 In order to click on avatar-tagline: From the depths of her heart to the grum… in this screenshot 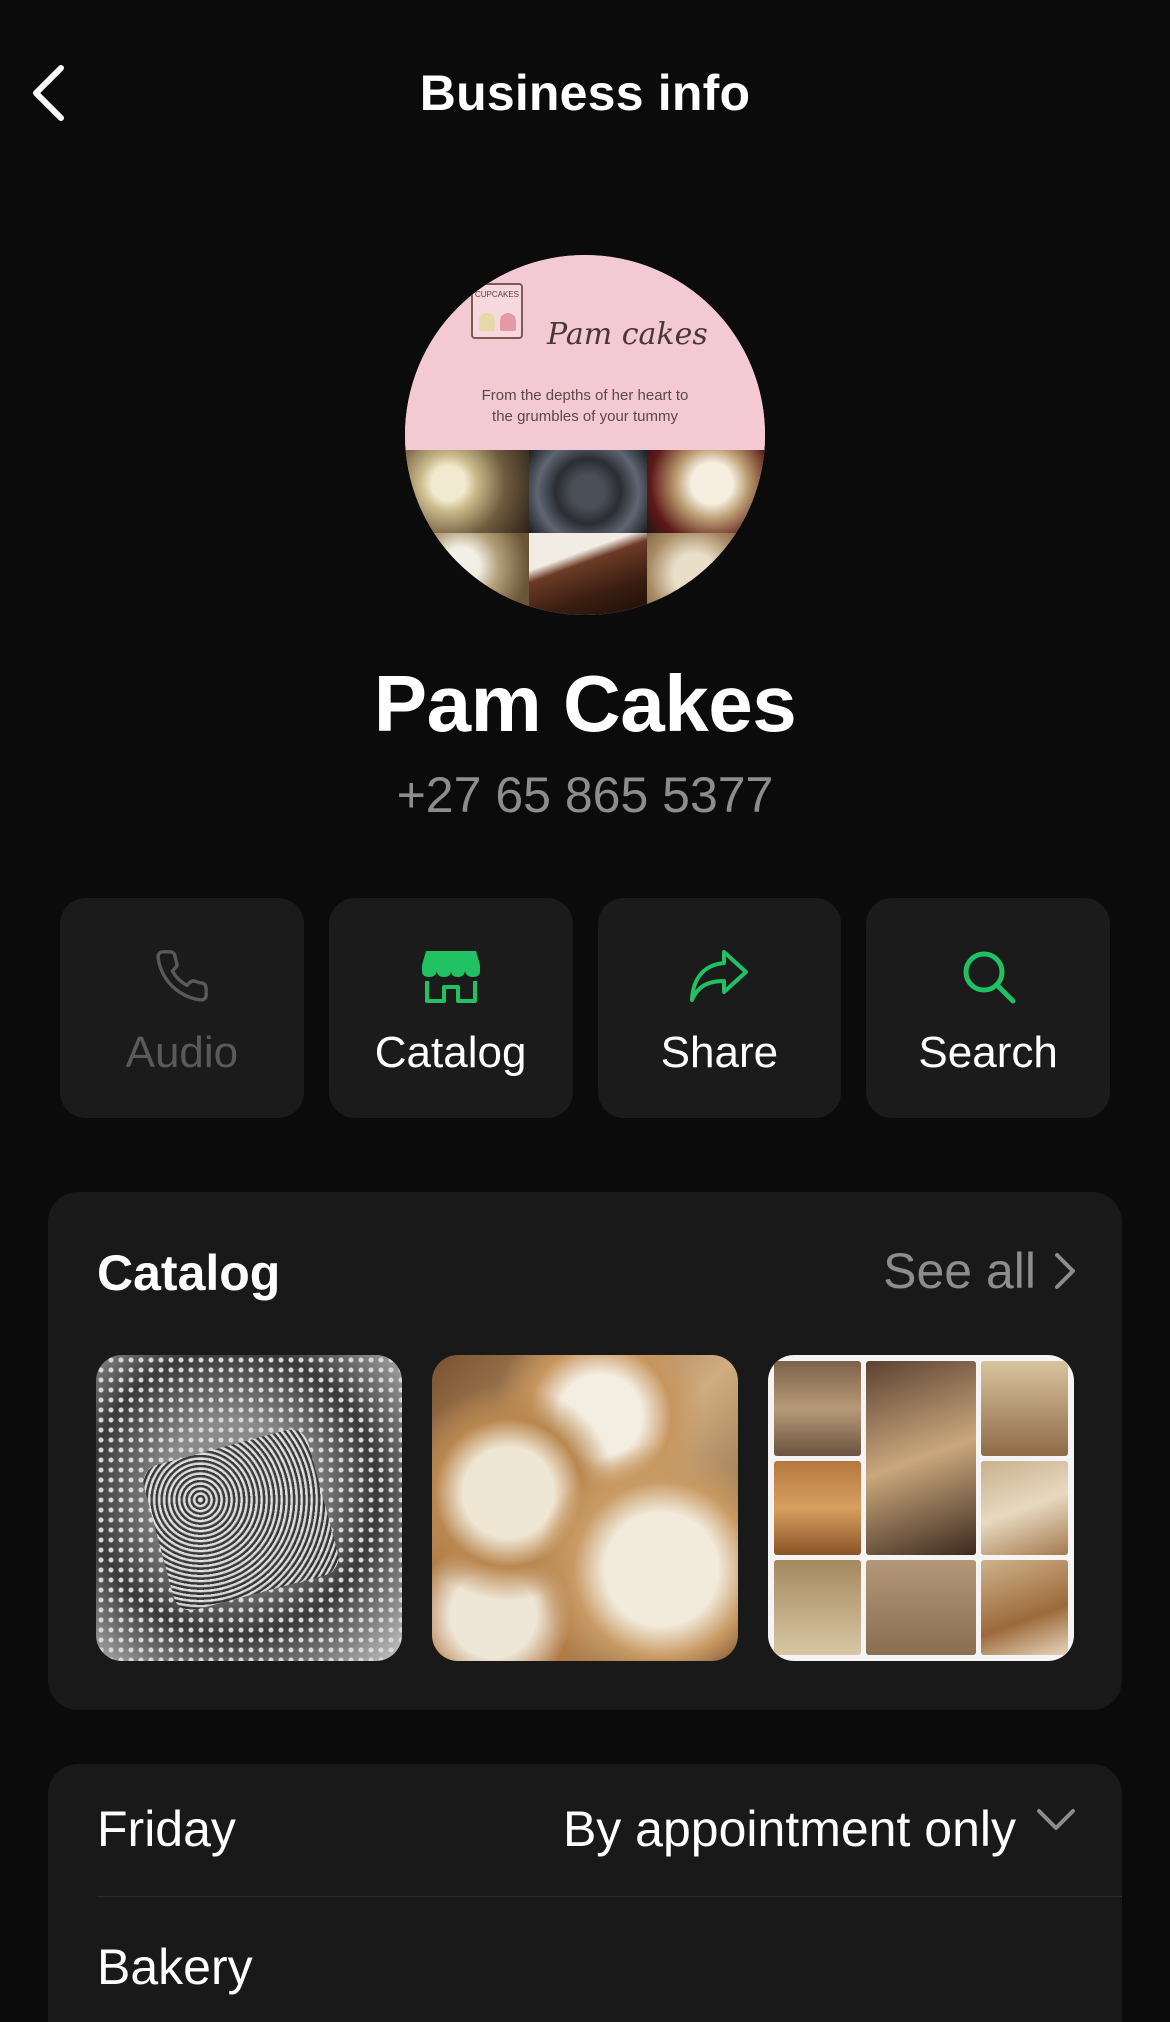, I will do `click(585, 406)`.